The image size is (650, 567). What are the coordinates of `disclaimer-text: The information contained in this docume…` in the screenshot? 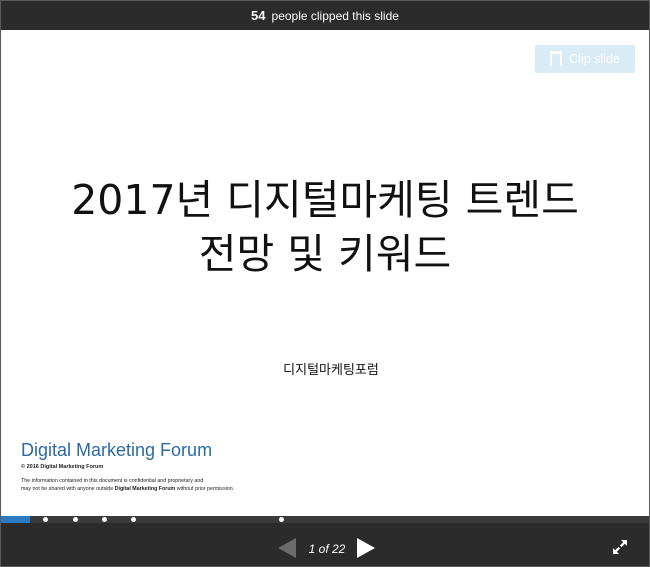 It's located at (151, 485).